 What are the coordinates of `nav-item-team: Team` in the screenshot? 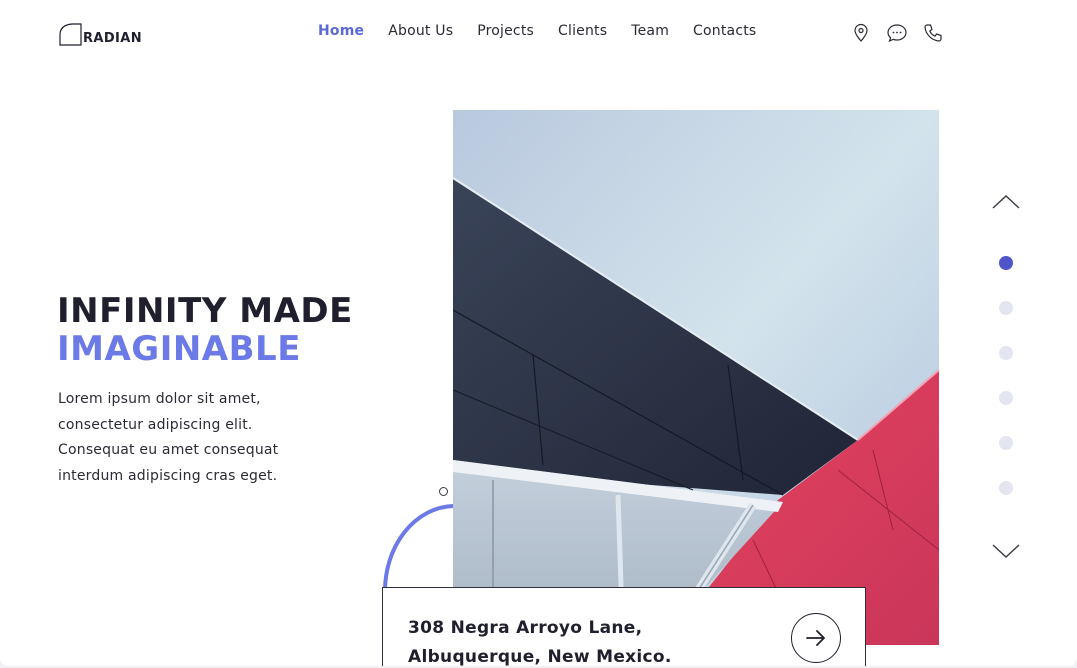 It's located at (650, 31).